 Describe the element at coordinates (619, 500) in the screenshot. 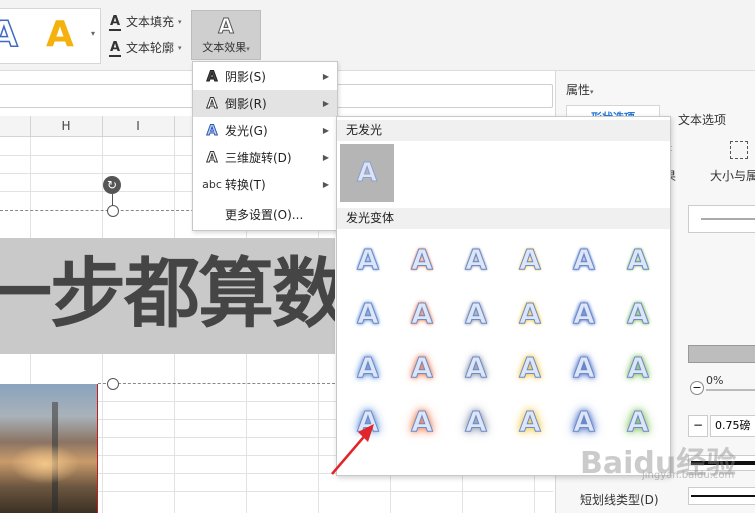

I see `dash-type-label: 短划线类型(D)` at that location.